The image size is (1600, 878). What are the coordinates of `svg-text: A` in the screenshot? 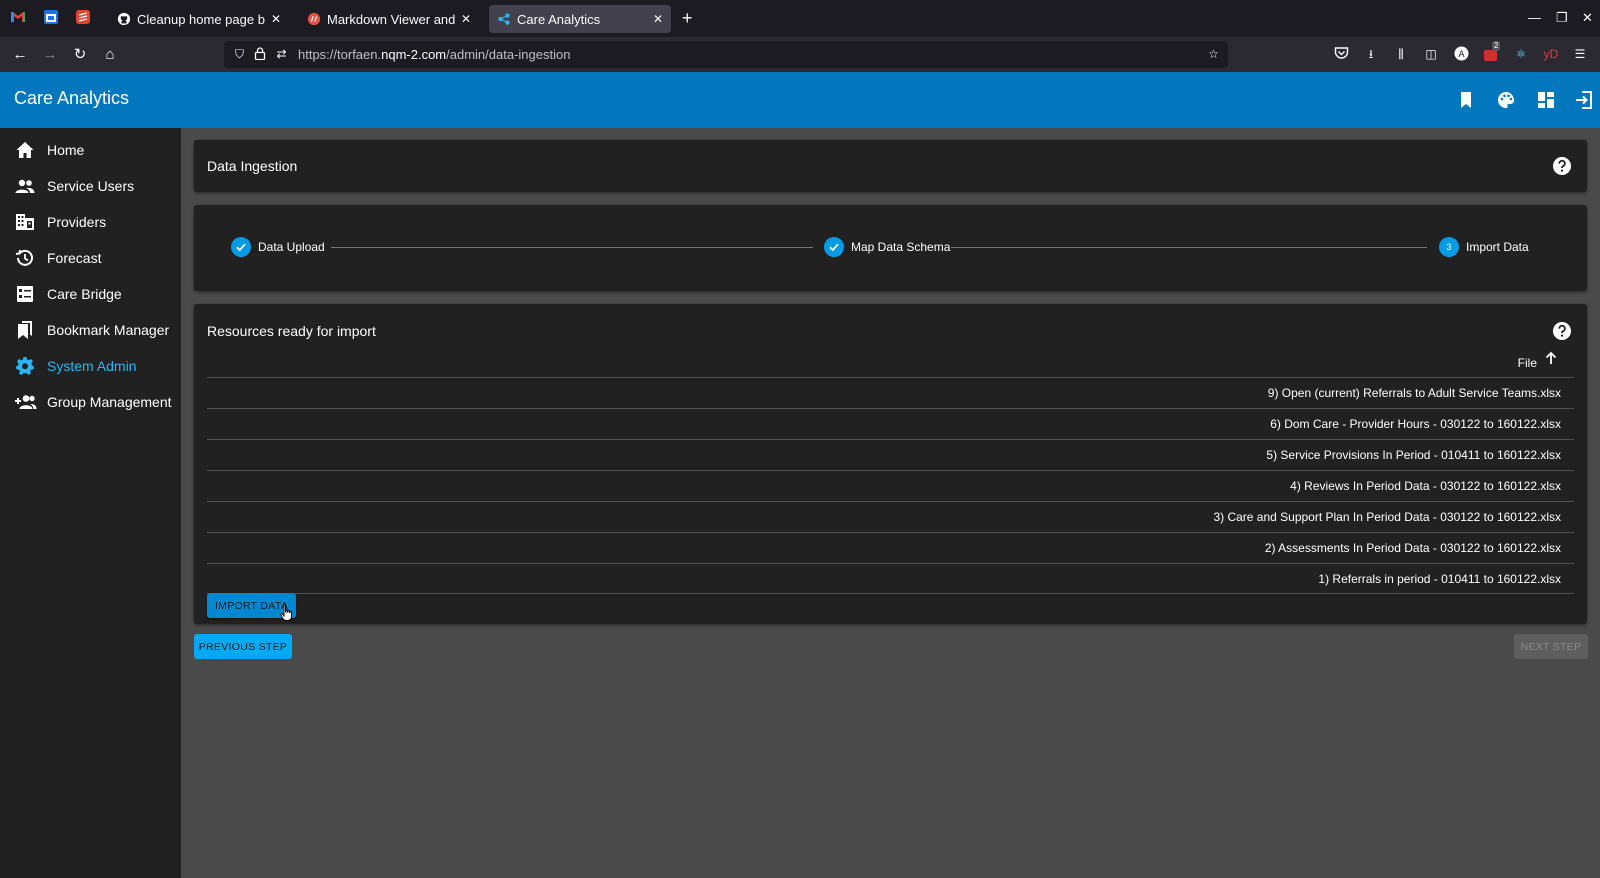 It's located at (1461, 55).